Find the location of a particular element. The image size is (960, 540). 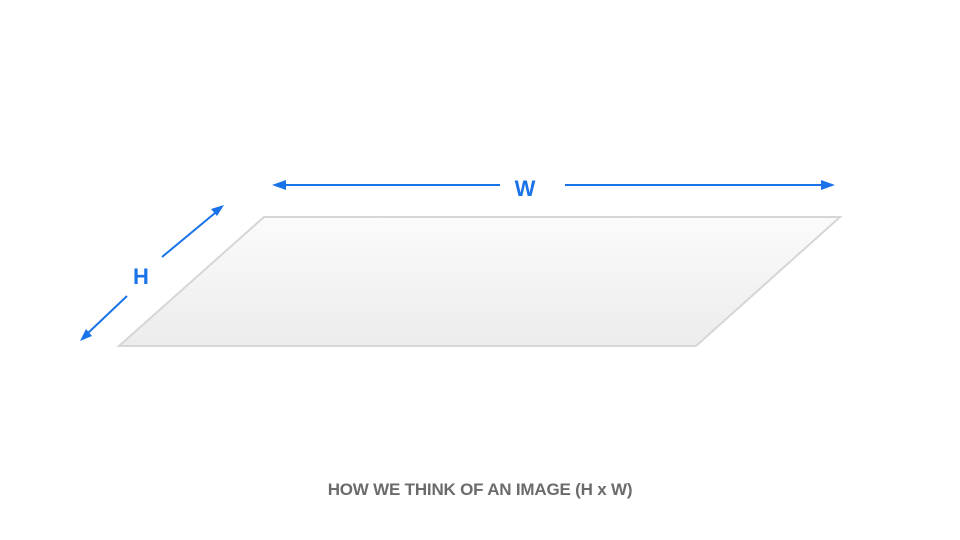

height-arrow-upper-line is located at coordinates (188, 235).